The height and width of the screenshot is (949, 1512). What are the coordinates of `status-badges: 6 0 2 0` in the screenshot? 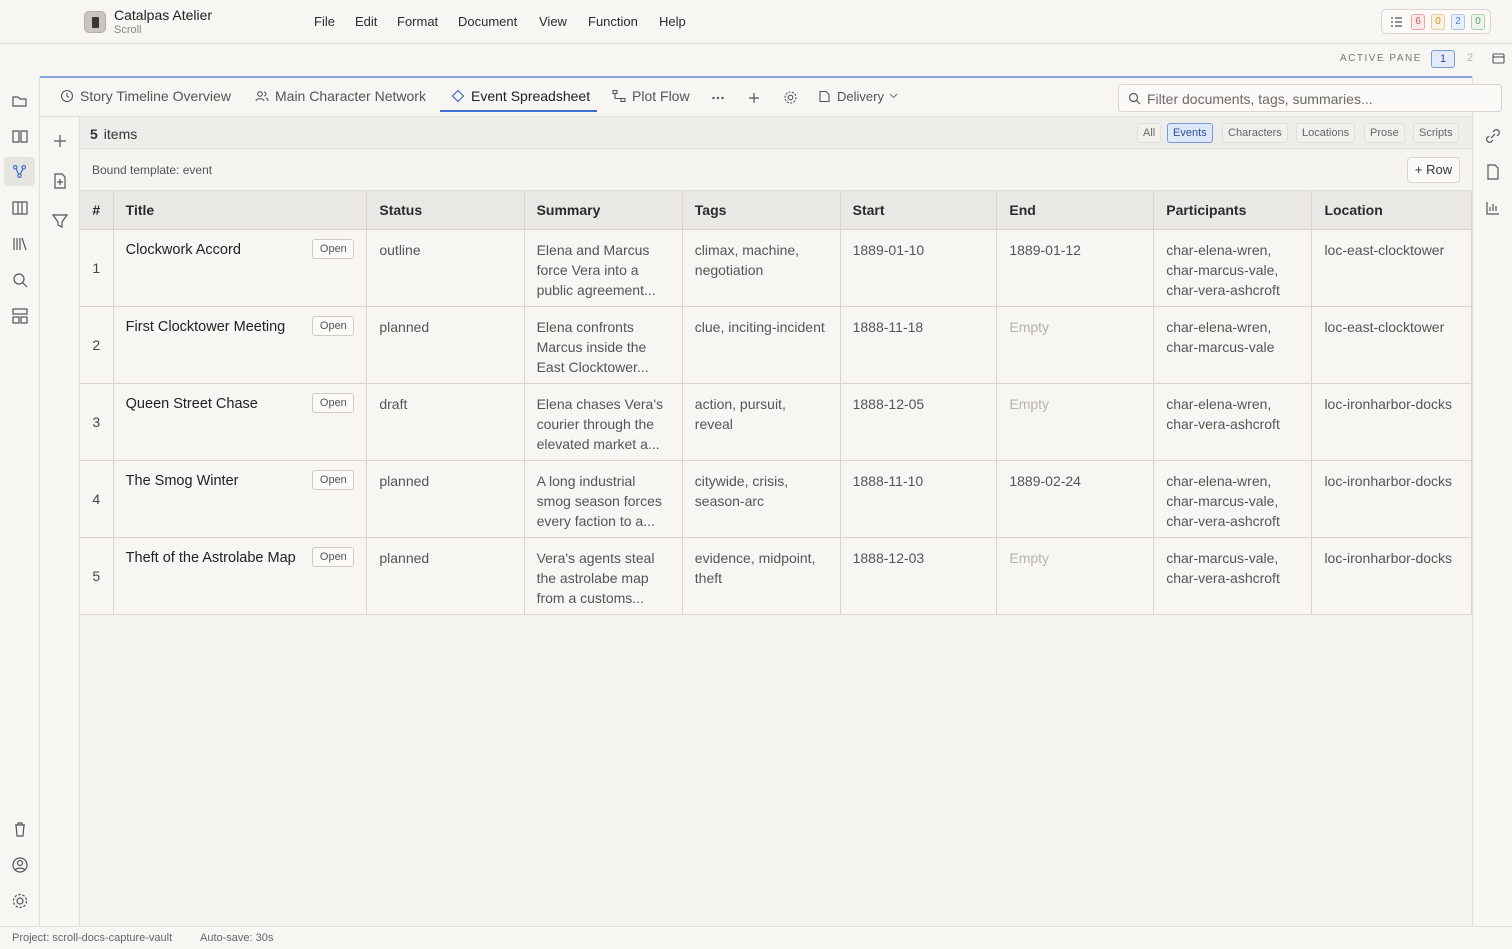 It's located at (1436, 21).